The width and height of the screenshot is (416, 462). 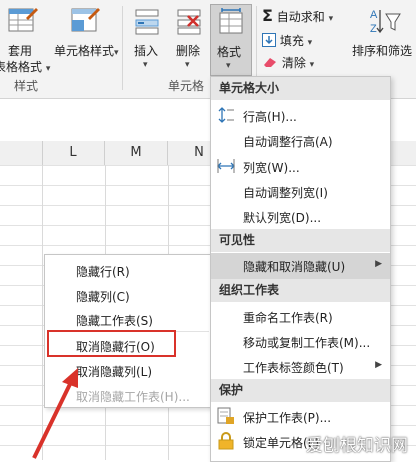 What do you see at coordinates (385, 22) in the screenshot?
I see `sort-filter-icon: A Z` at bounding box center [385, 22].